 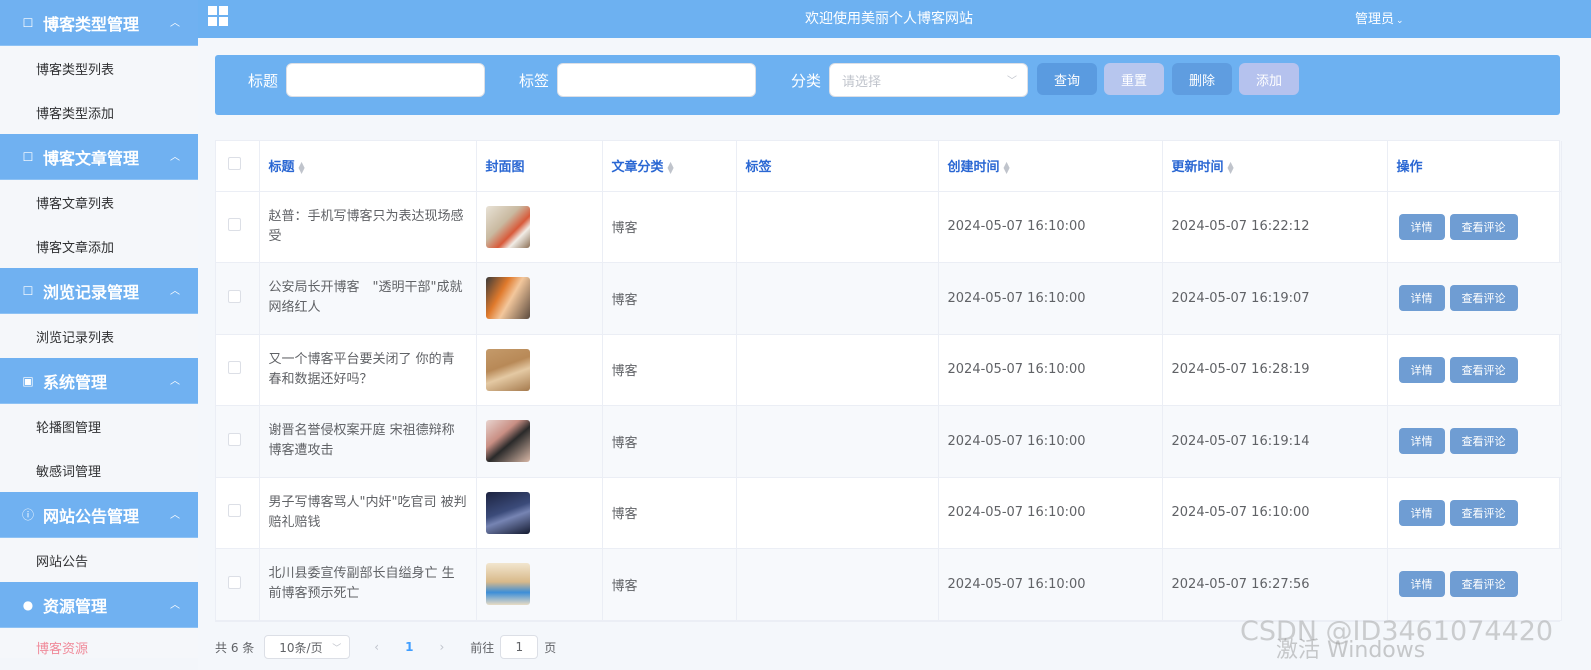 I want to click on sidebar-group-header: ⓘ 网站公告管理 ︿, so click(x=99, y=515).